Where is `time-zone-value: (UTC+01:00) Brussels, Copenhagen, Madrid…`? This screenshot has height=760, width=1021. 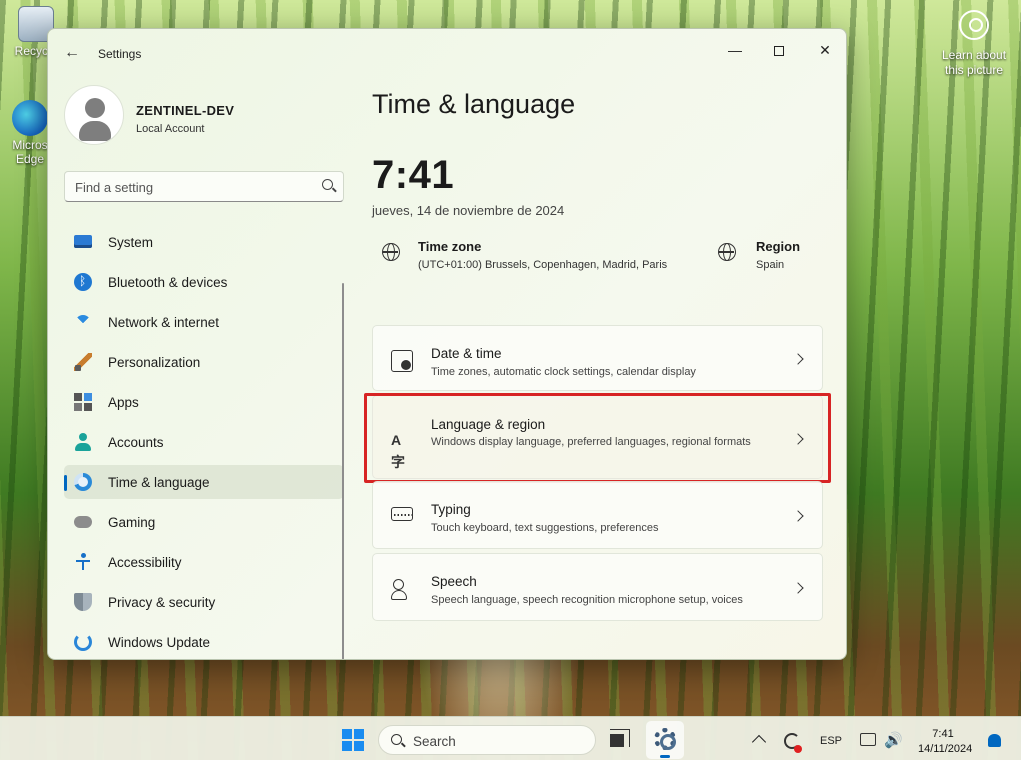 time-zone-value: (UTC+01:00) Brussels, Copenhagen, Madrid… is located at coordinates (543, 265).